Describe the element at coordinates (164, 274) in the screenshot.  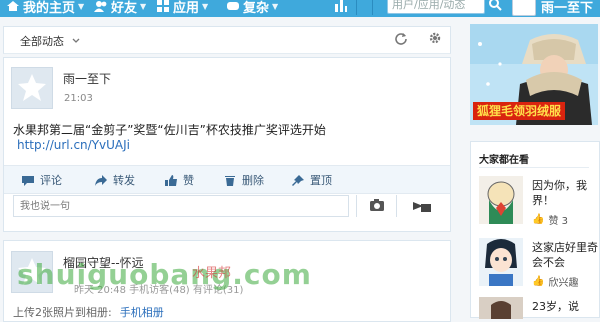
I see `watermark: shuiguobang.com` at that location.